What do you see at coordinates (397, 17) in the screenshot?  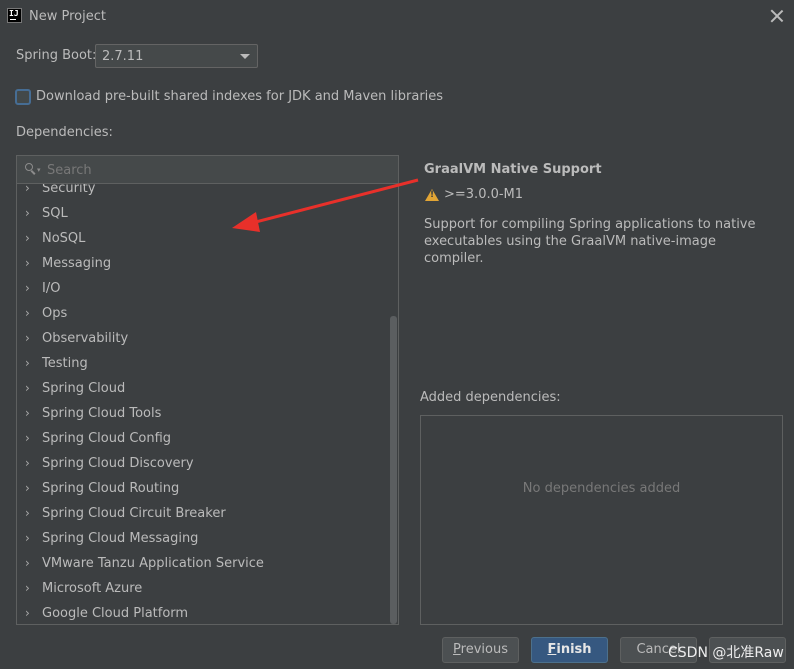 I see `title-bar: IJ New Project` at bounding box center [397, 17].